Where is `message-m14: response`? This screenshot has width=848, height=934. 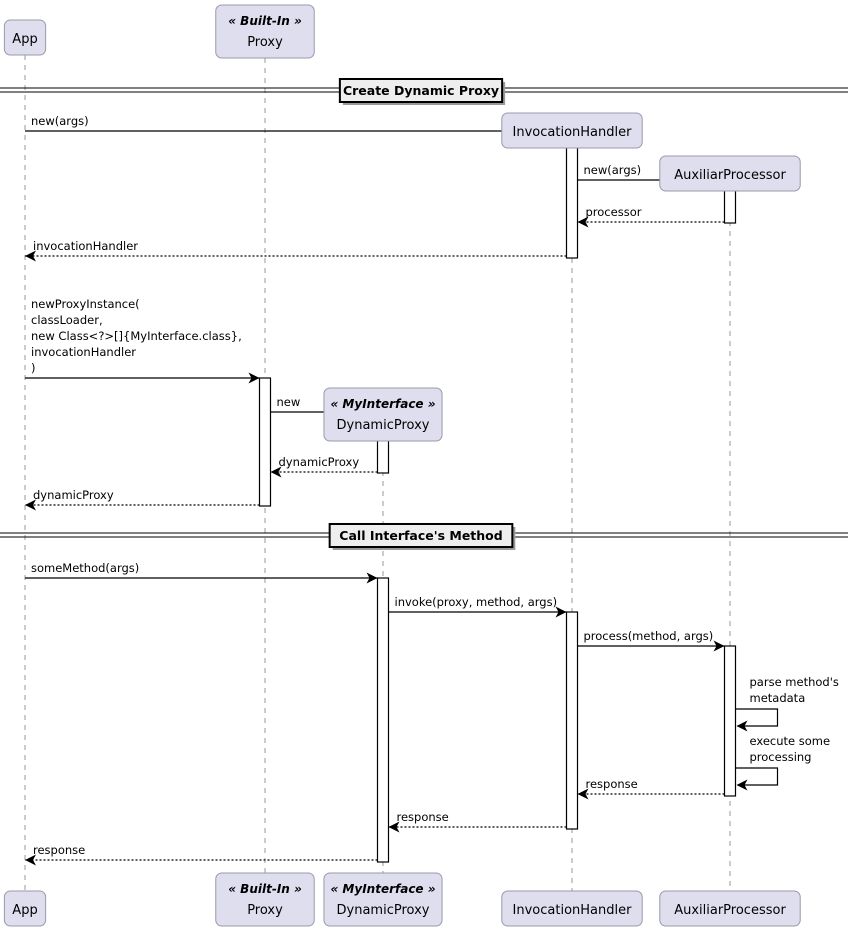
message-m14: response is located at coordinates (651, 788).